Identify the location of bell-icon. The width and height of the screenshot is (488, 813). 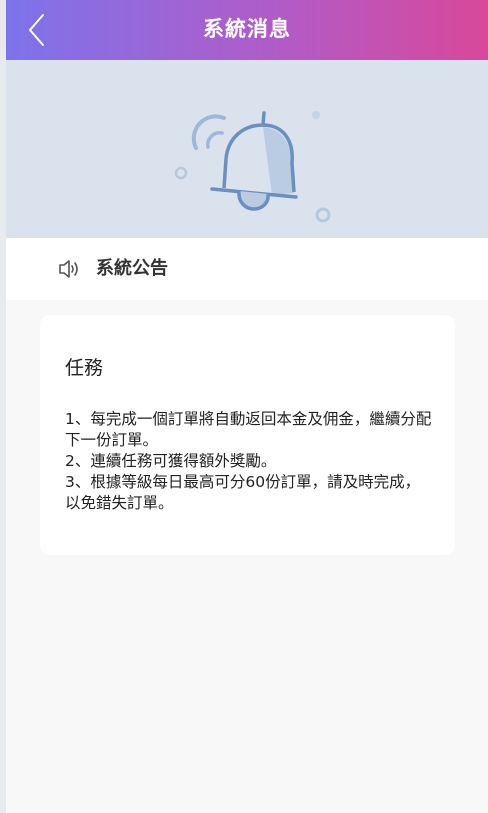
(252, 167).